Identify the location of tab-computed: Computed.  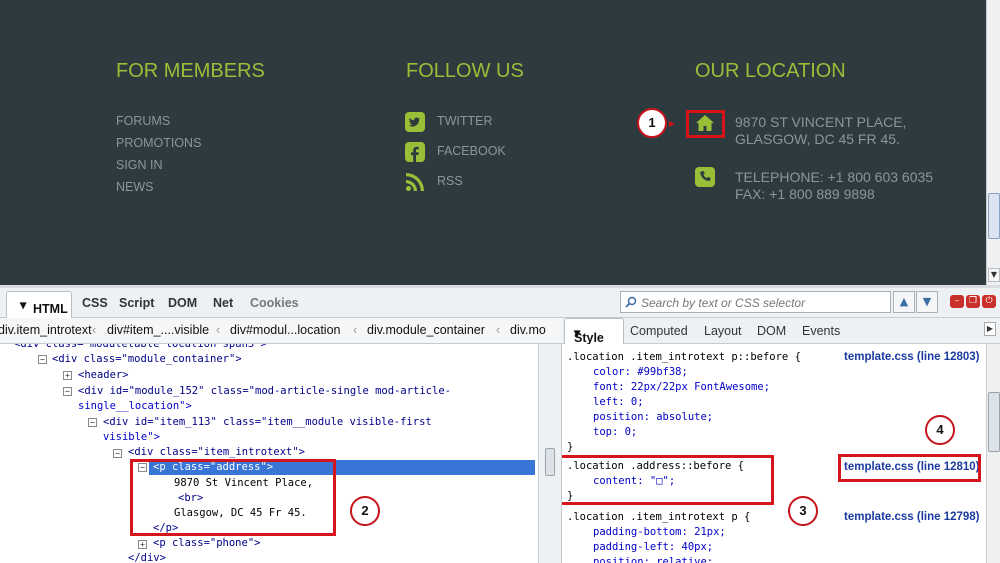
(659, 331).